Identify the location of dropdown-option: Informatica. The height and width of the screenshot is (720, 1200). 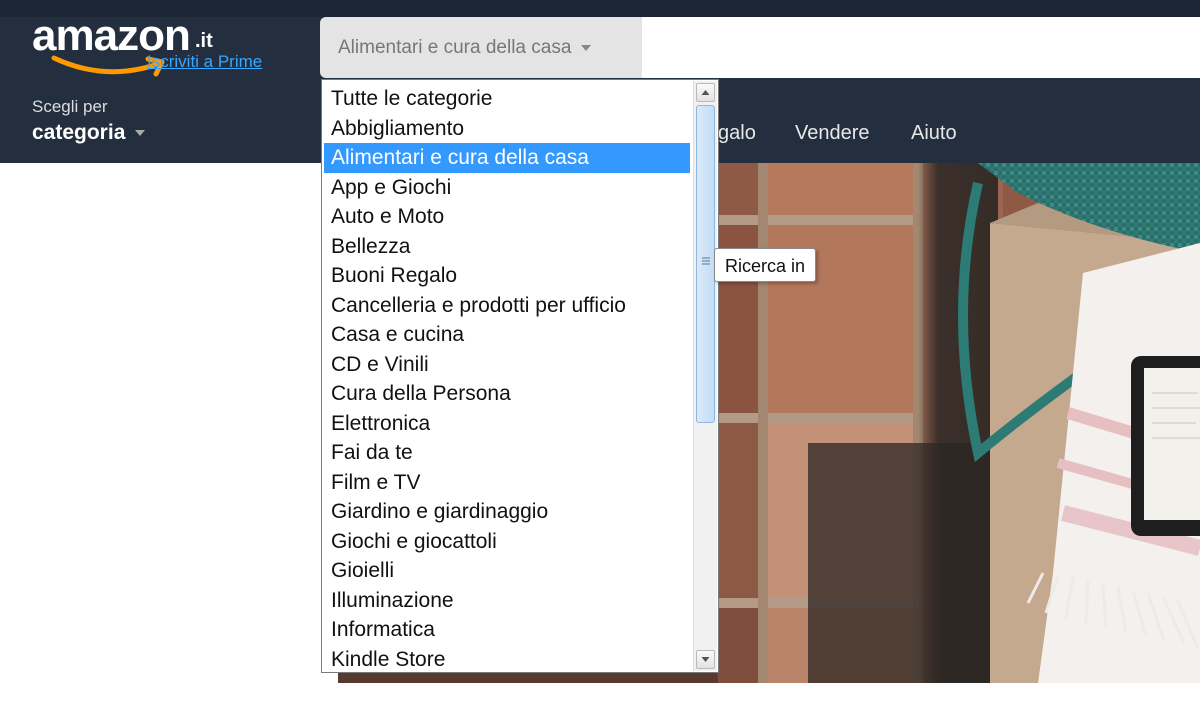
(506, 630).